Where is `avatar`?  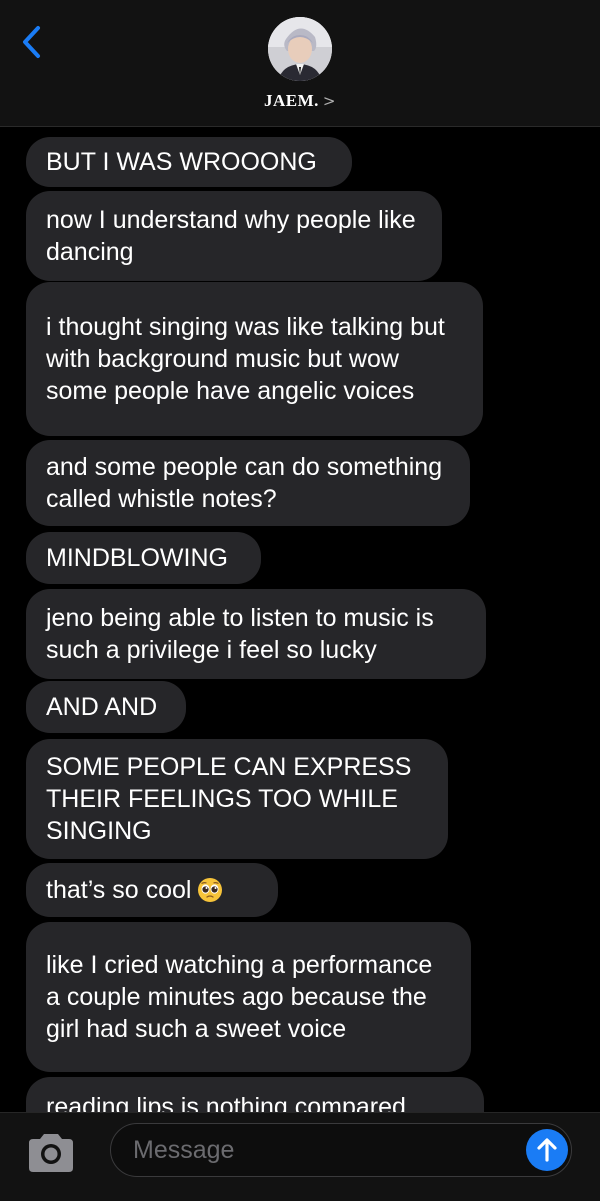
avatar is located at coordinates (300, 49).